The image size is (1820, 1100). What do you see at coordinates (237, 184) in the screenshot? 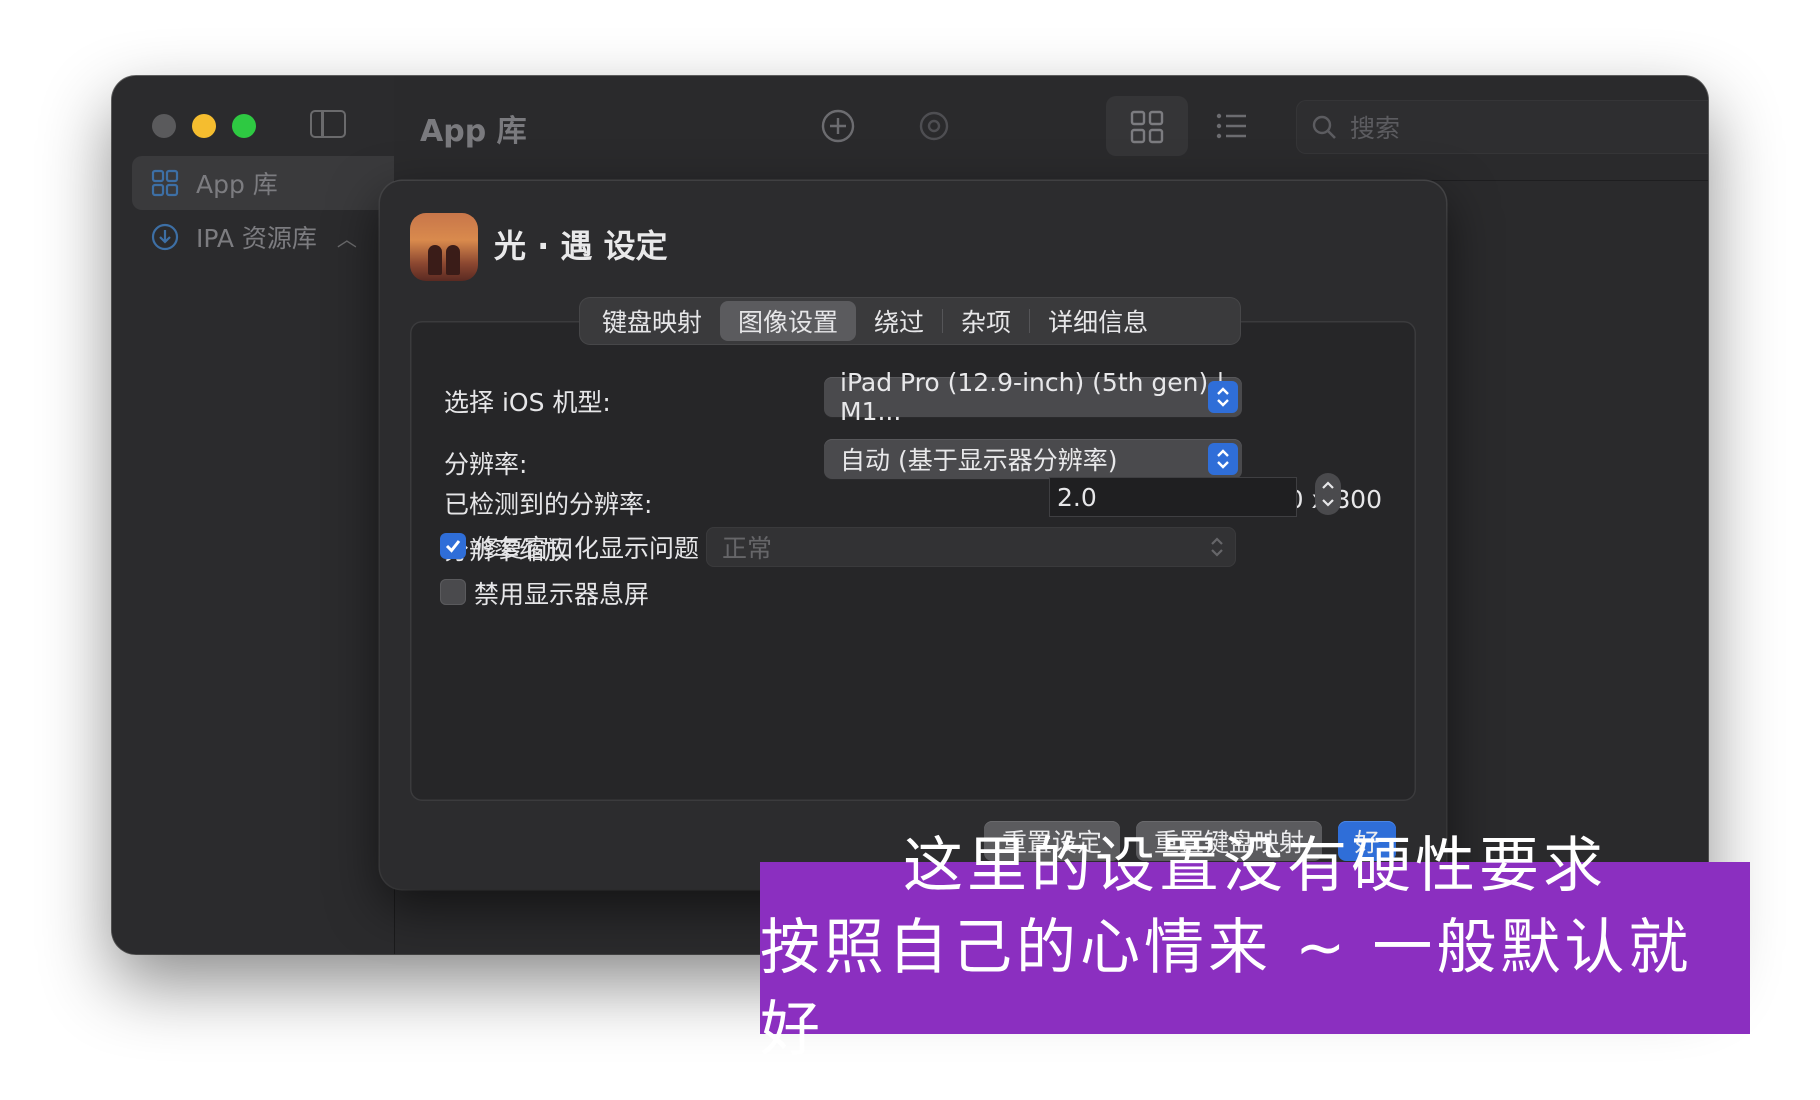
I see `sidebar-item-label: App 库` at bounding box center [237, 184].